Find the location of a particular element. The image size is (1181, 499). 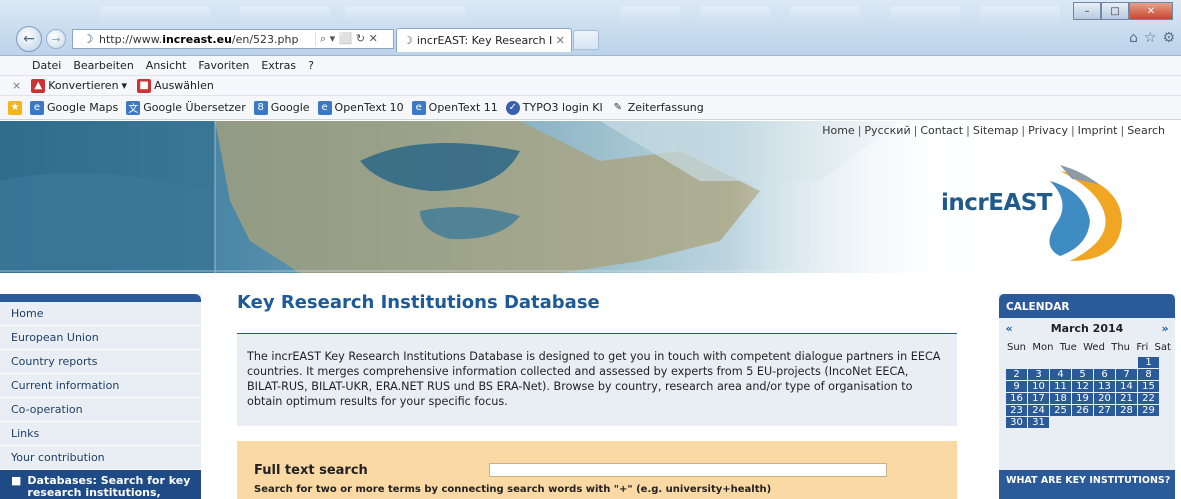

gear-icon: ⚙ is located at coordinates (1168, 38).